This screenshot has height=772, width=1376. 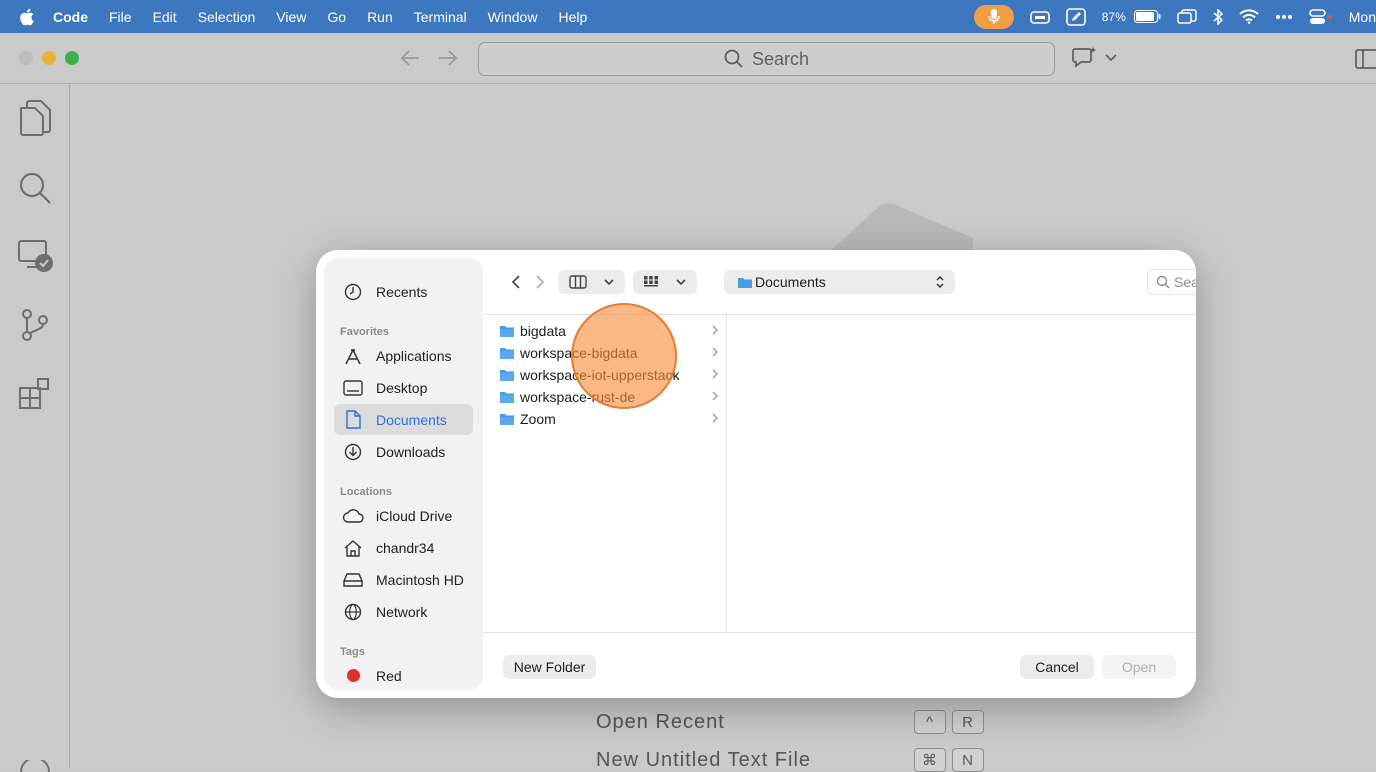 I want to click on new-folder-button: New Folder, so click(x=549, y=667).